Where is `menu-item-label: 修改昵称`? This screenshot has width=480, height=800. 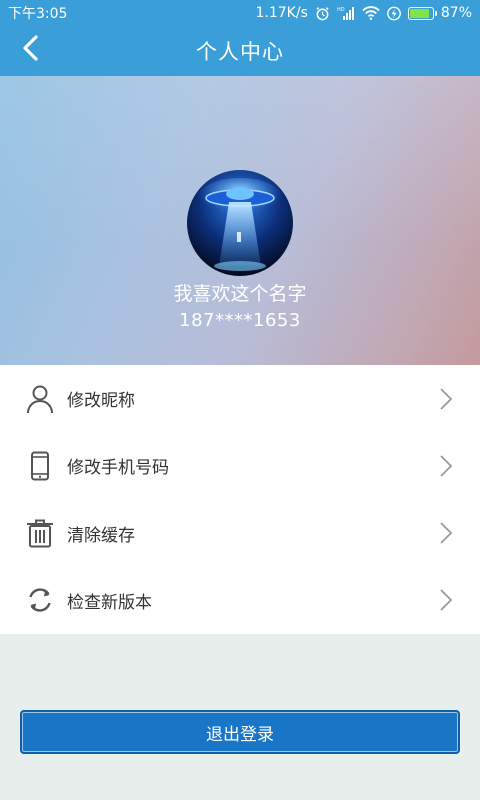 menu-item-label: 修改昵称 is located at coordinates (101, 401).